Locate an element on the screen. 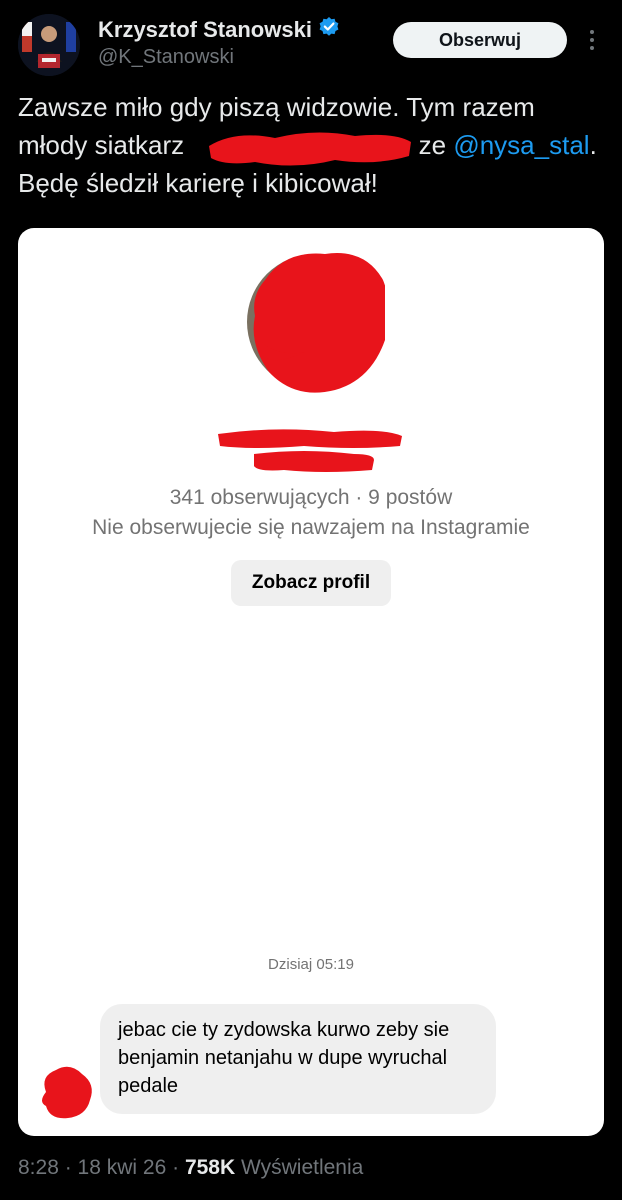  tweet-line-2-end: . is located at coordinates (593, 145).